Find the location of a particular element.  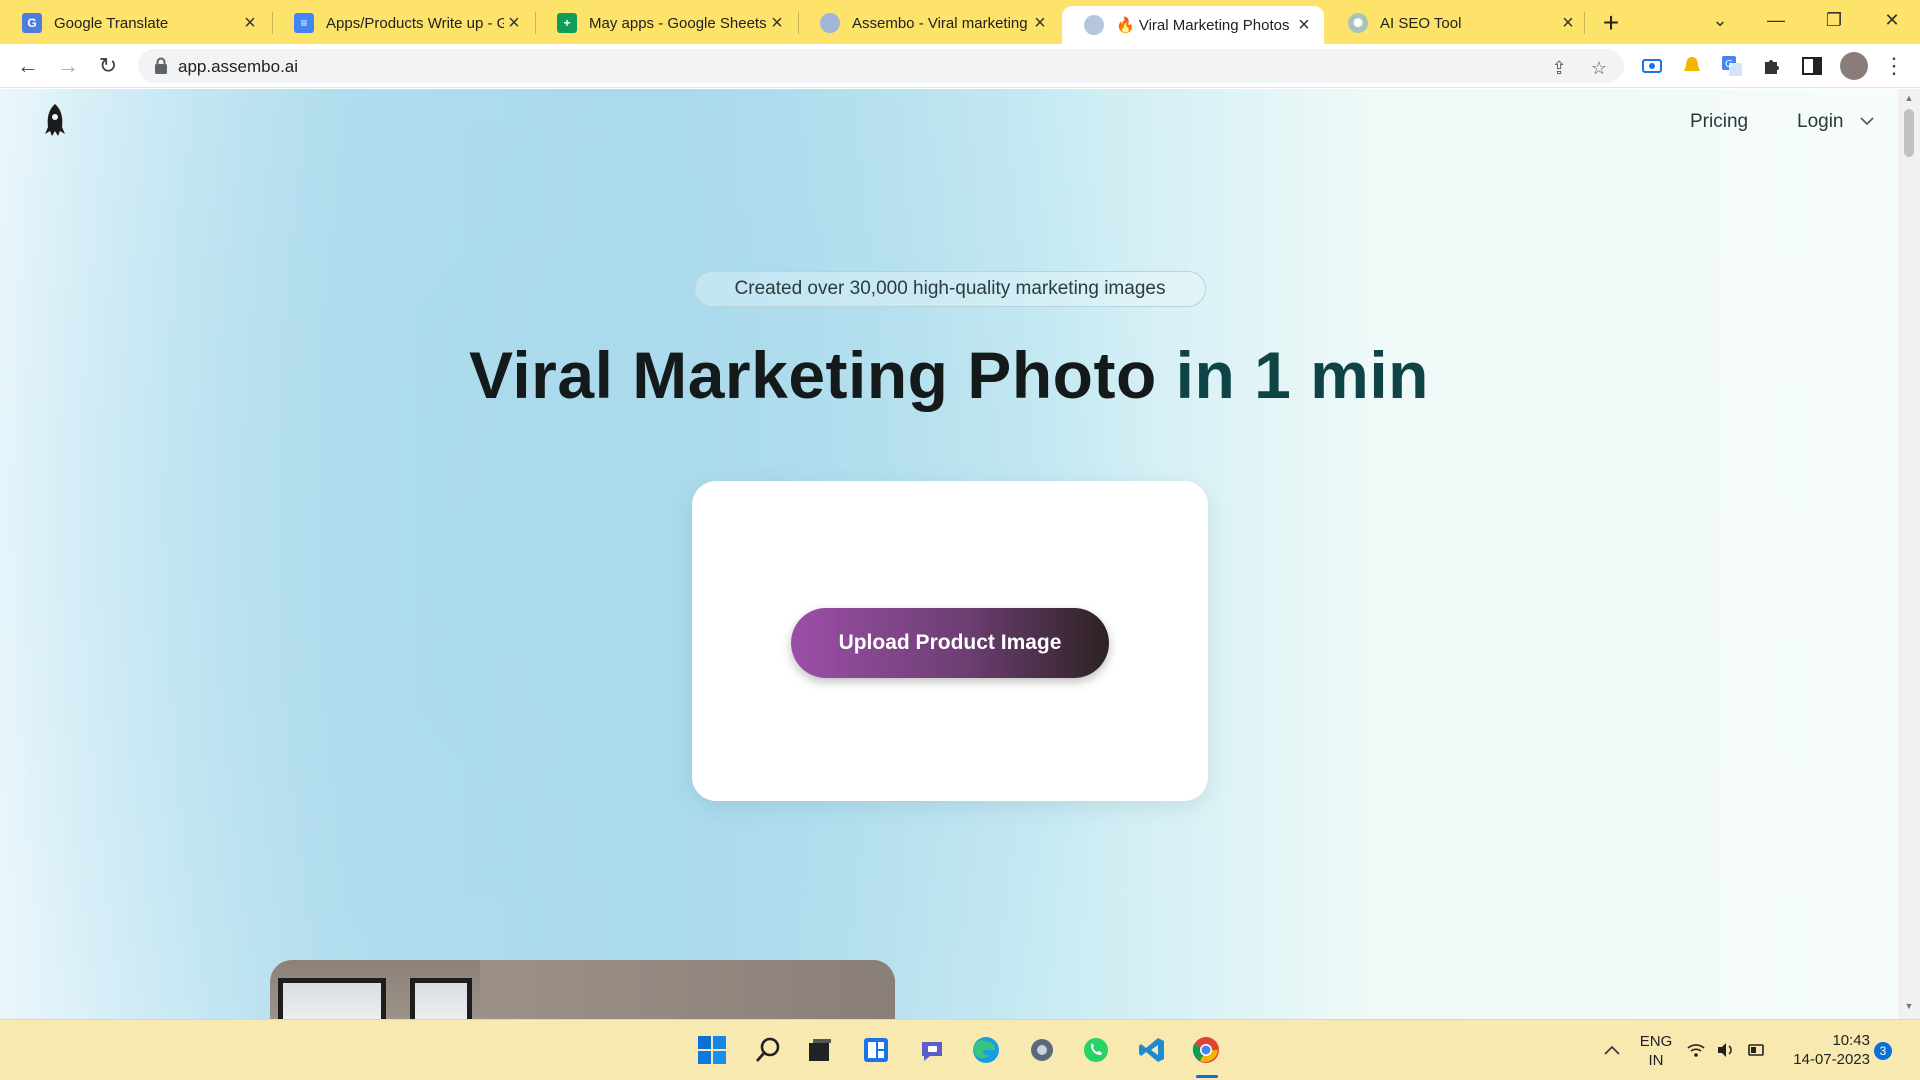

google-translate-icon: G is located at coordinates (32, 23).